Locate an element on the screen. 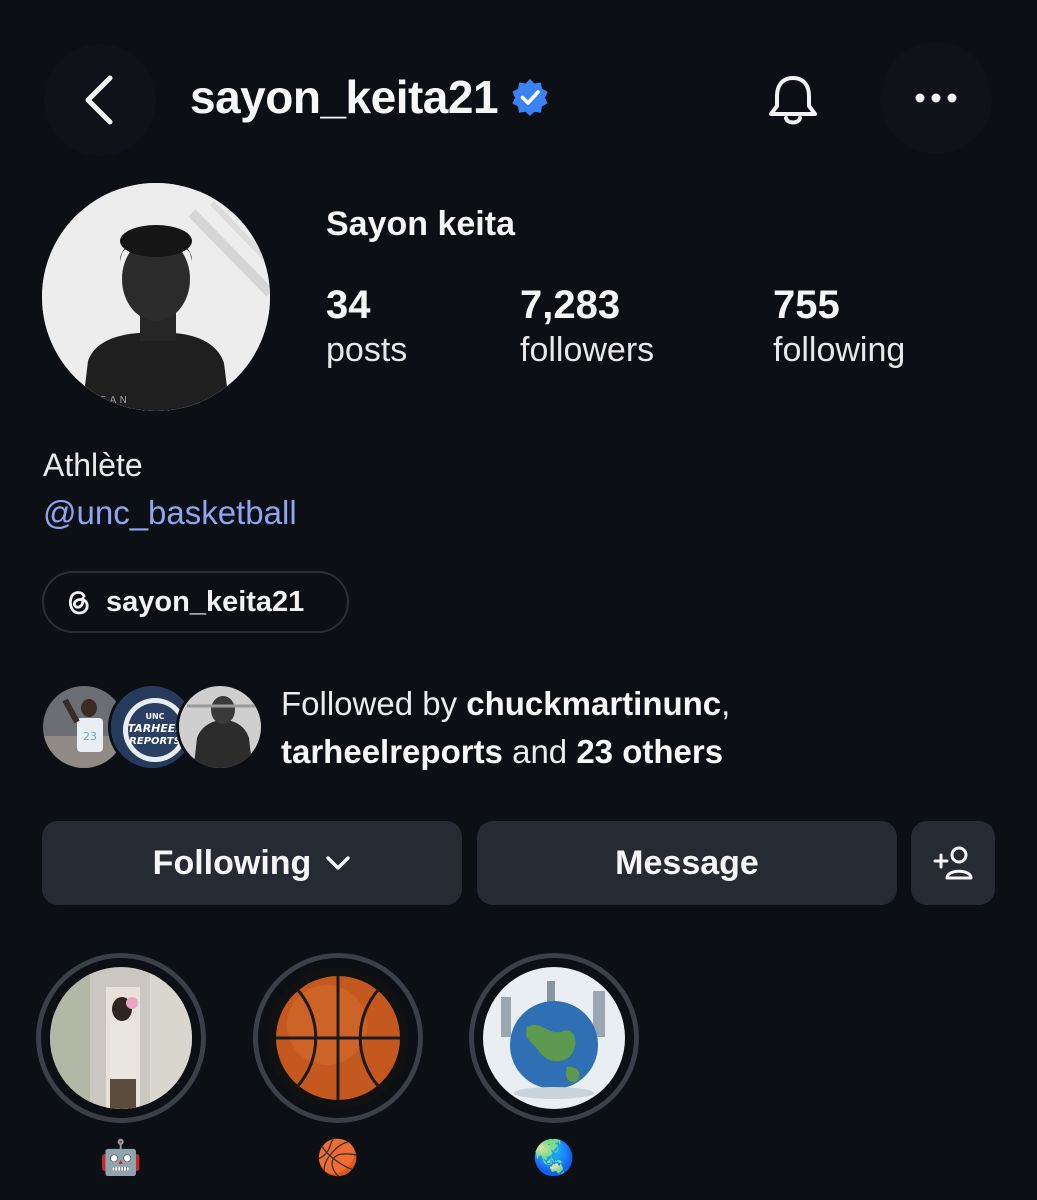  followed-by-prefix: Followed by is located at coordinates (374, 703).